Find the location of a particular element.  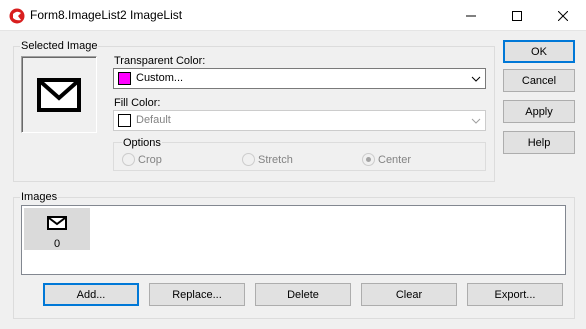

maximize-icon is located at coordinates (517, 15).